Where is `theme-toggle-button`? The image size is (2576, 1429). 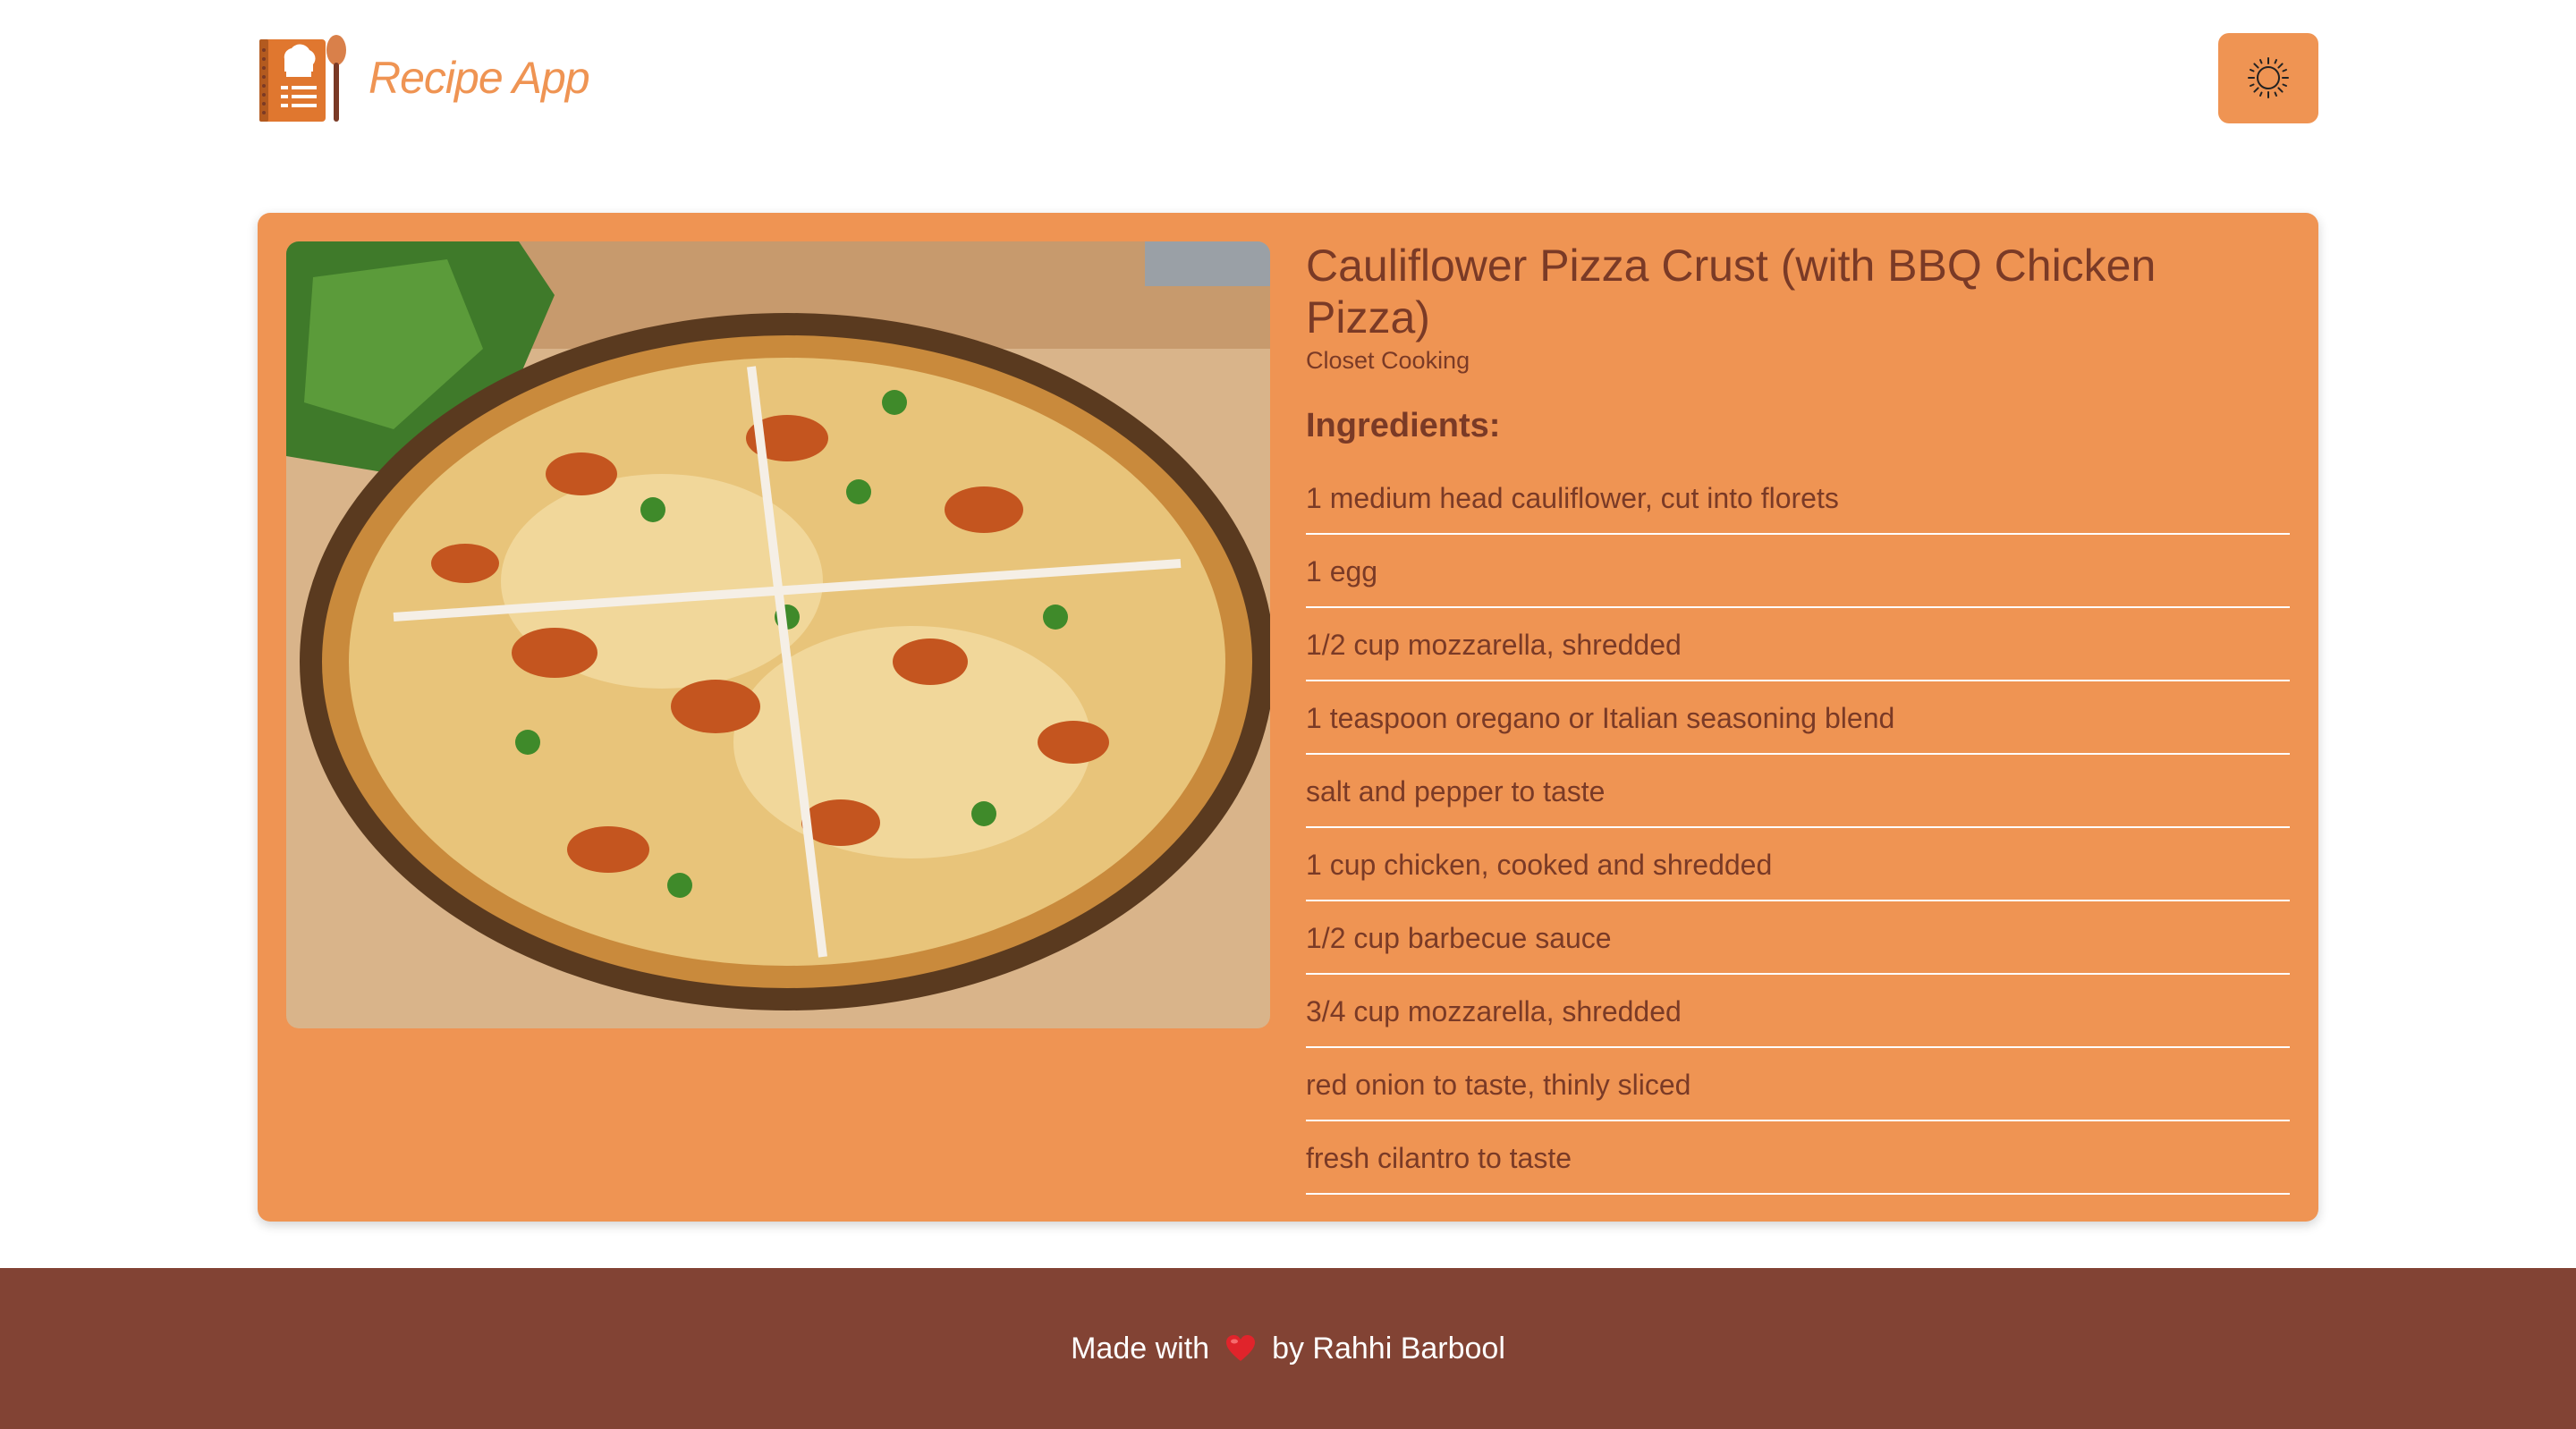 theme-toggle-button is located at coordinates (2268, 77).